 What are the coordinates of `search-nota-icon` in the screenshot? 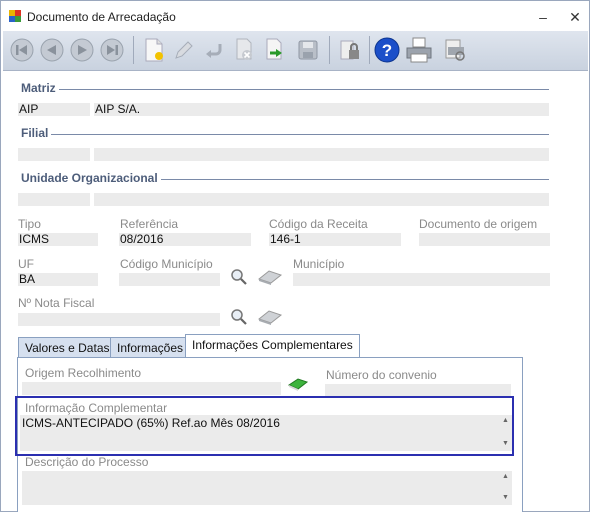 It's located at (239, 318).